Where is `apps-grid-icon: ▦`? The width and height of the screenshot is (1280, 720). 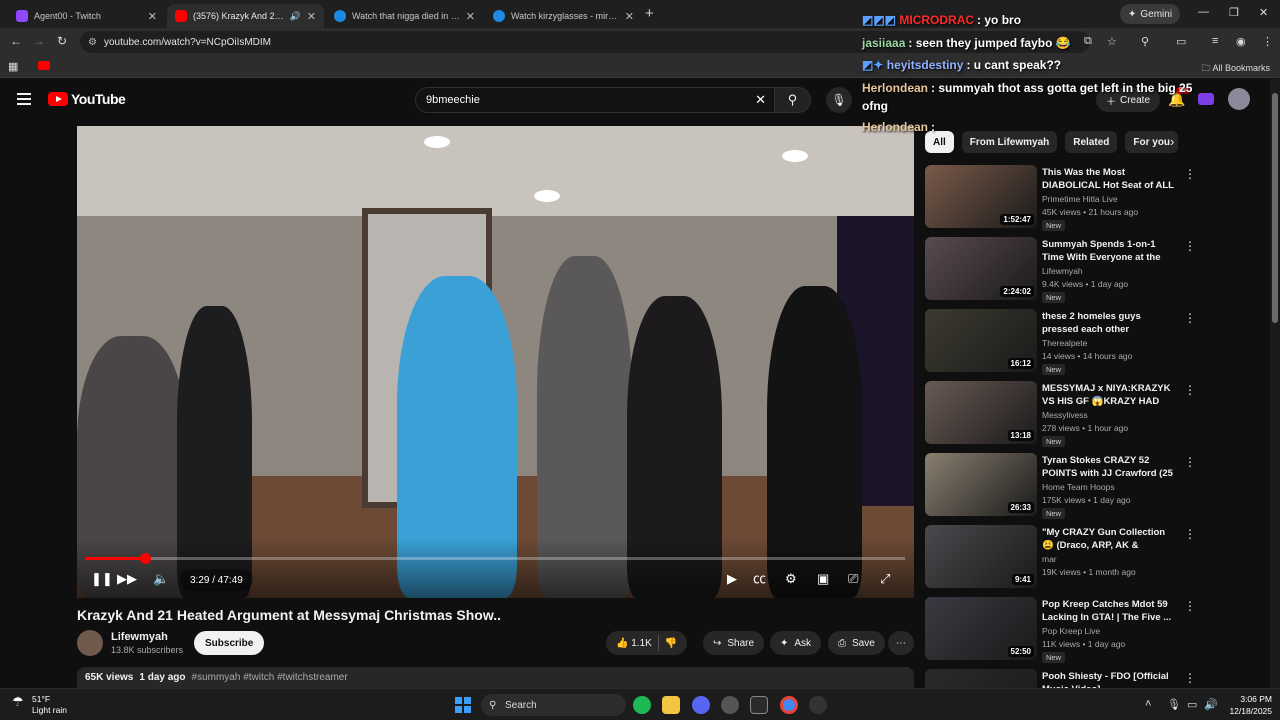
apps-grid-icon: ▦ is located at coordinates (13, 66).